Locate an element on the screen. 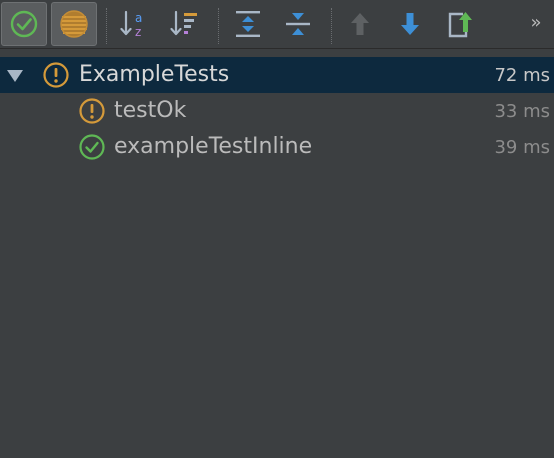  collapse-all-icon is located at coordinates (298, 24).